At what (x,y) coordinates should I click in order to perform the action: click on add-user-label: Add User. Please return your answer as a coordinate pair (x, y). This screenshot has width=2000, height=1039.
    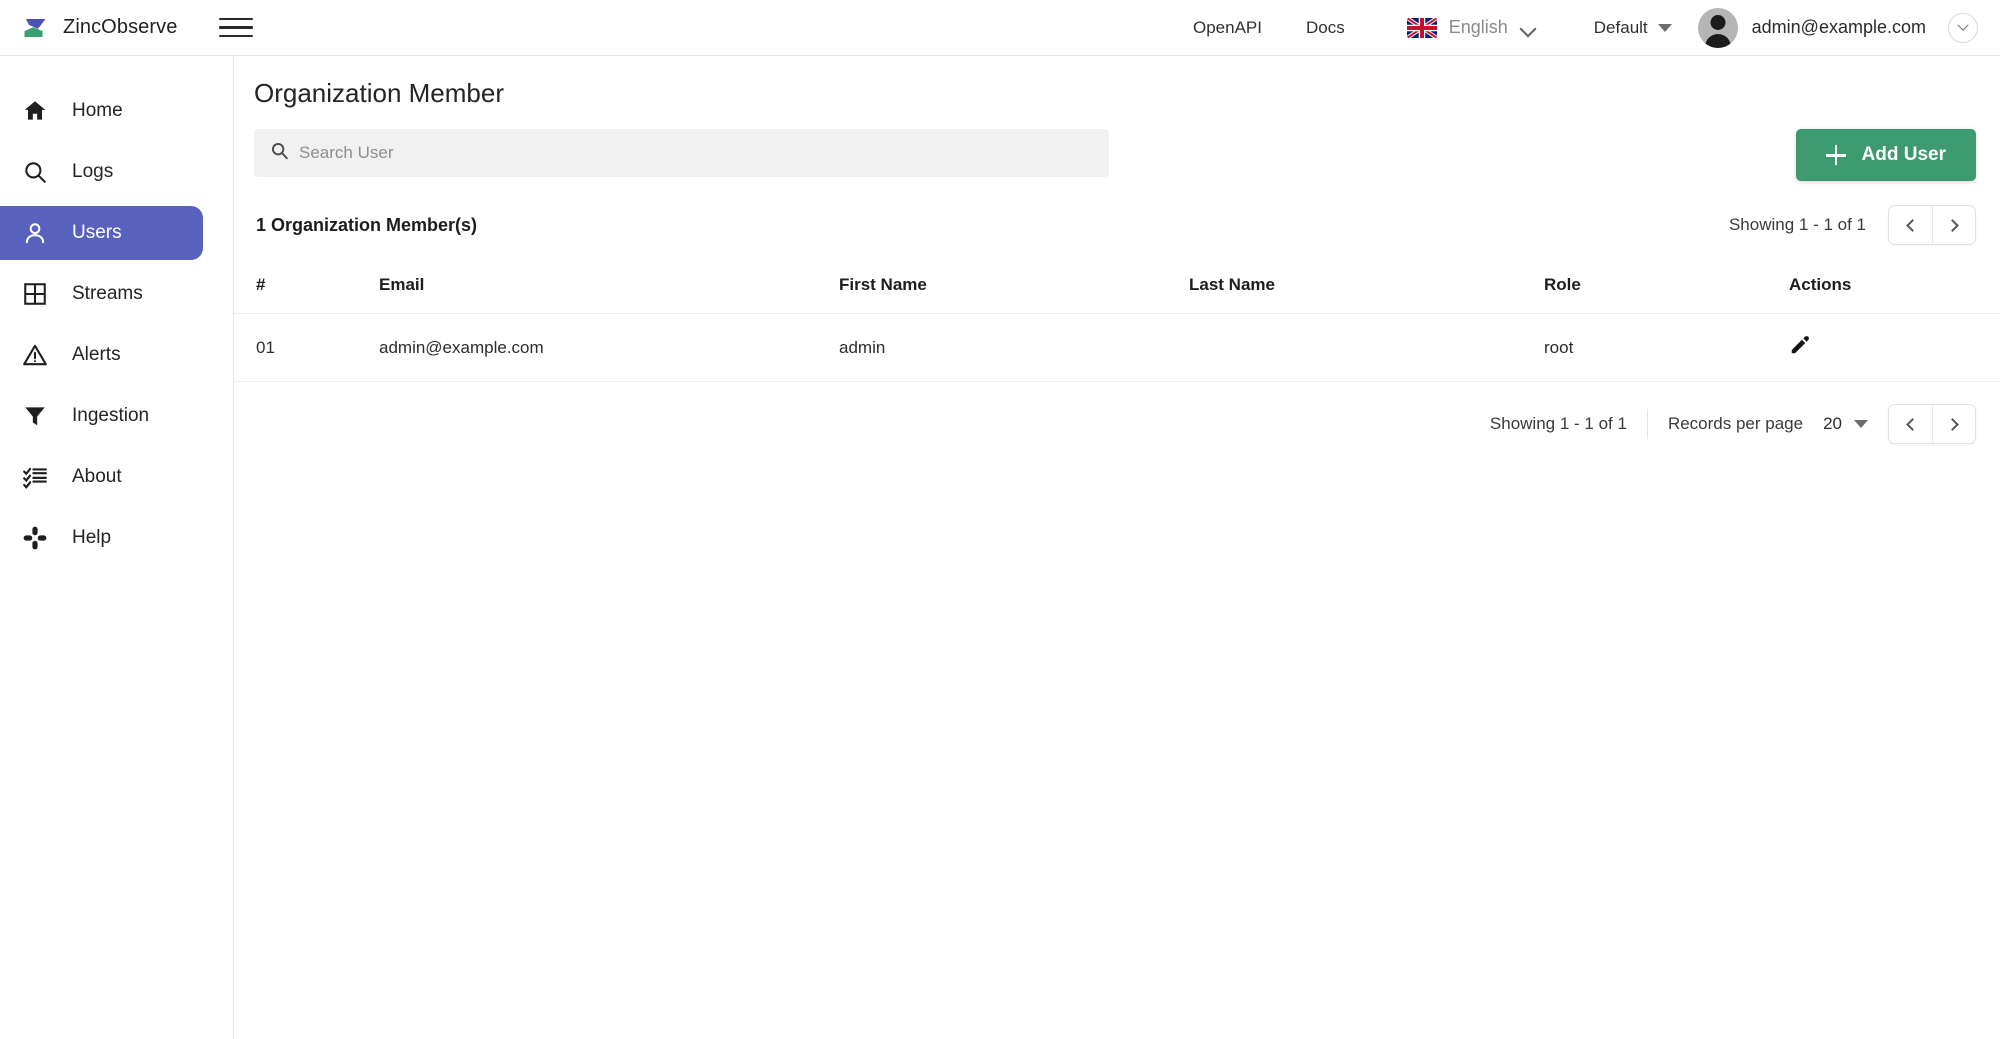
    Looking at the image, I should click on (1903, 154).